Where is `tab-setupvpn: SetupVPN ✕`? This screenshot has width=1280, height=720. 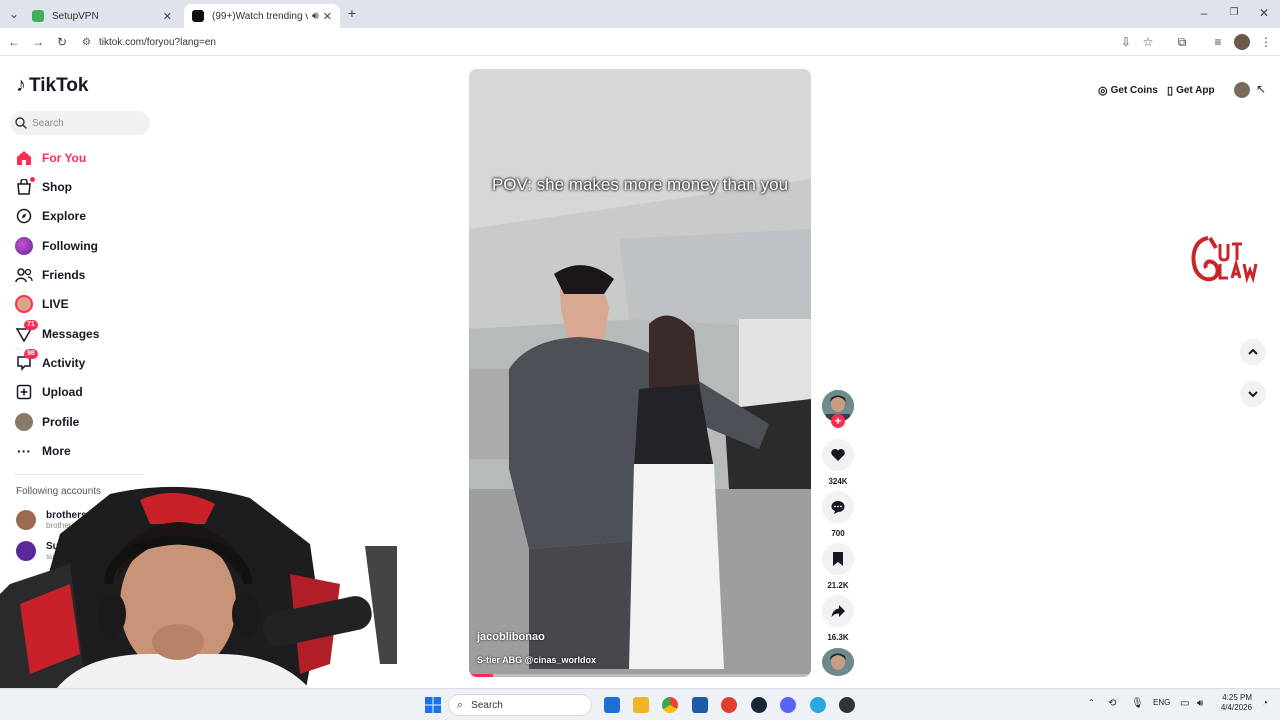
tab-setupvpn: SetupVPN ✕ is located at coordinates (102, 16).